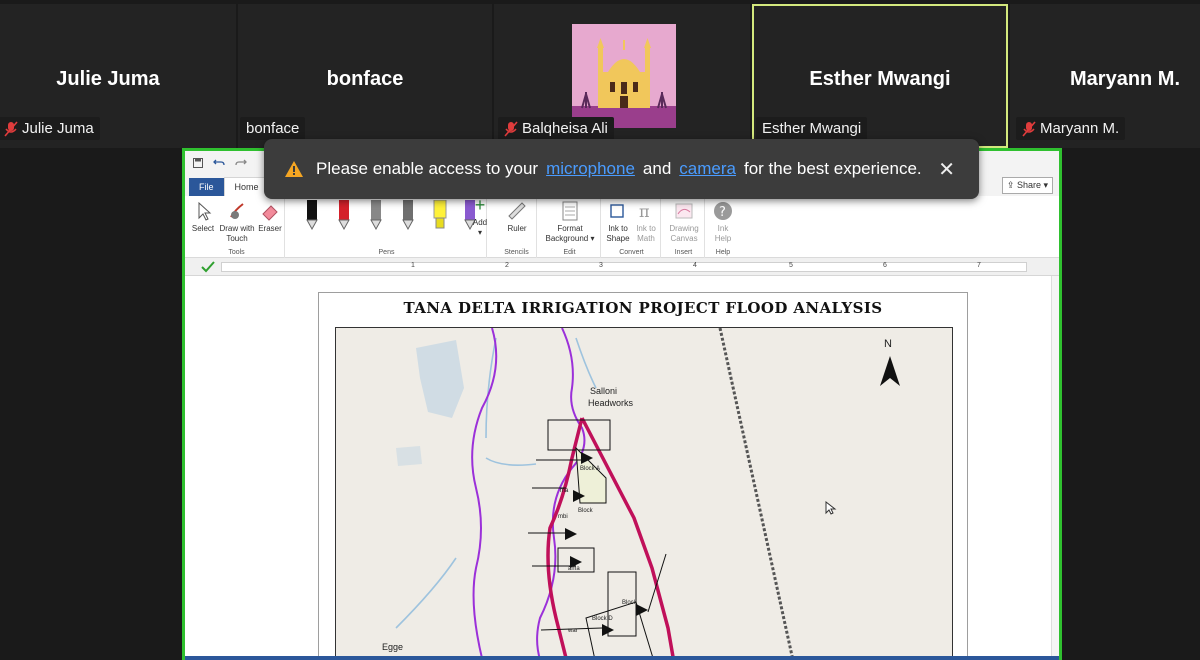 The width and height of the screenshot is (1200, 660). What do you see at coordinates (684, 238) in the screenshot?
I see `canvas-label: Canvas` at bounding box center [684, 238].